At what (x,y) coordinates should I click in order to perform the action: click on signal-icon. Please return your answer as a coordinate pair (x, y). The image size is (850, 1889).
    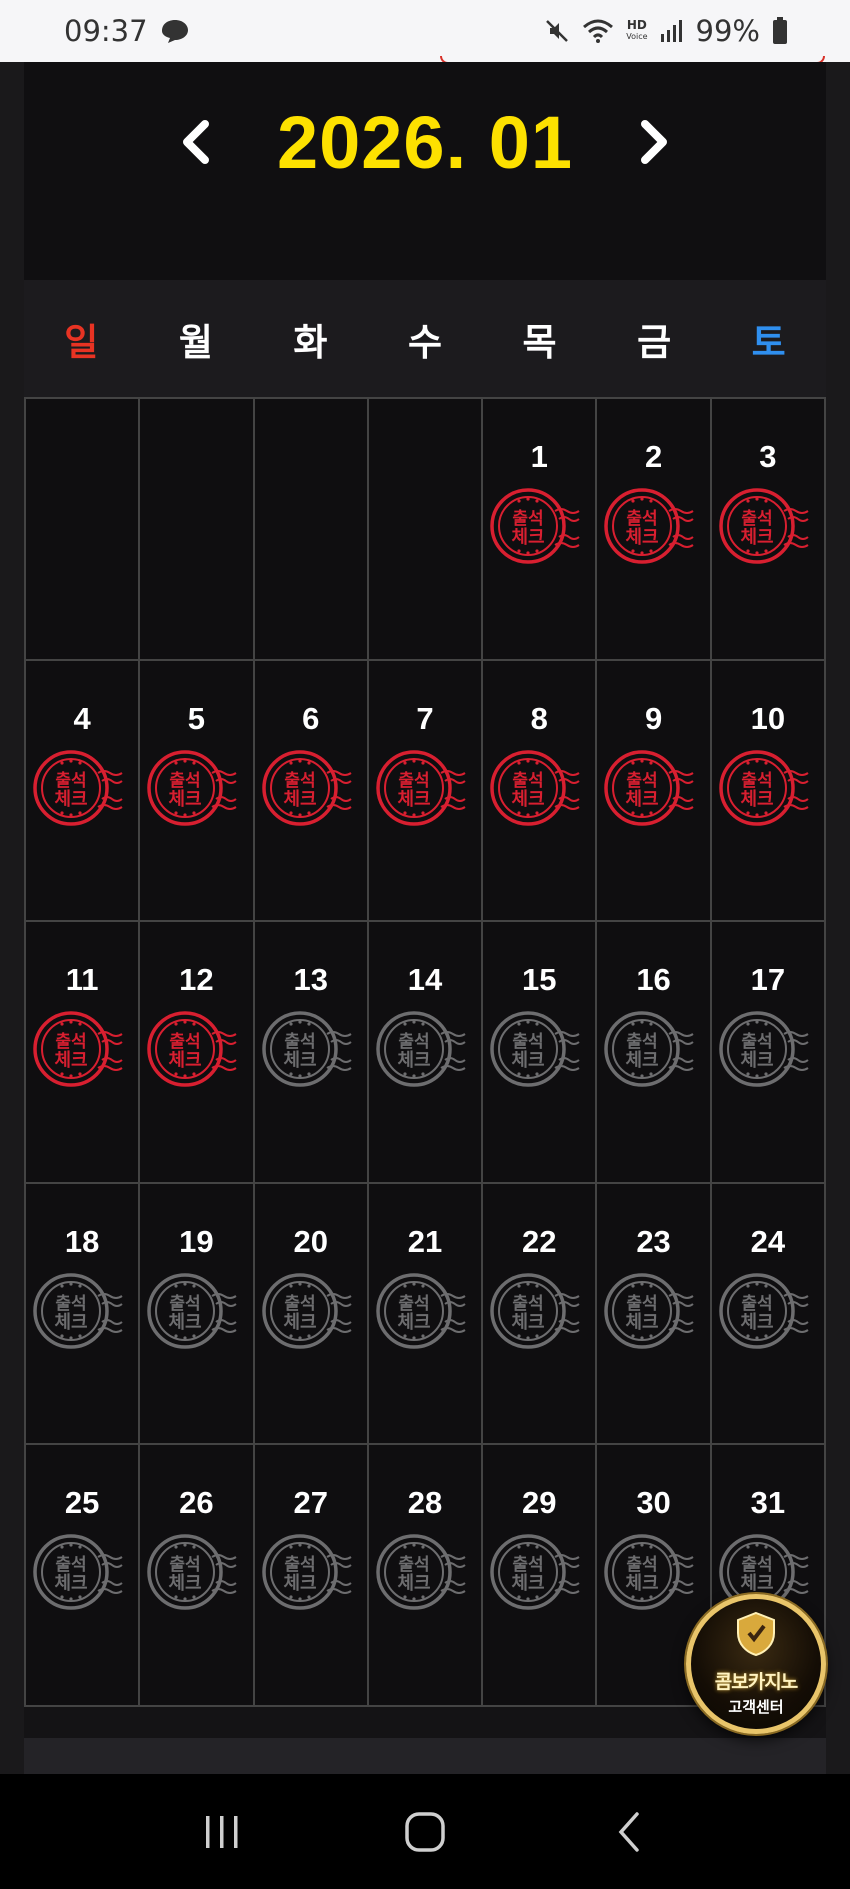
    Looking at the image, I should click on (671, 31).